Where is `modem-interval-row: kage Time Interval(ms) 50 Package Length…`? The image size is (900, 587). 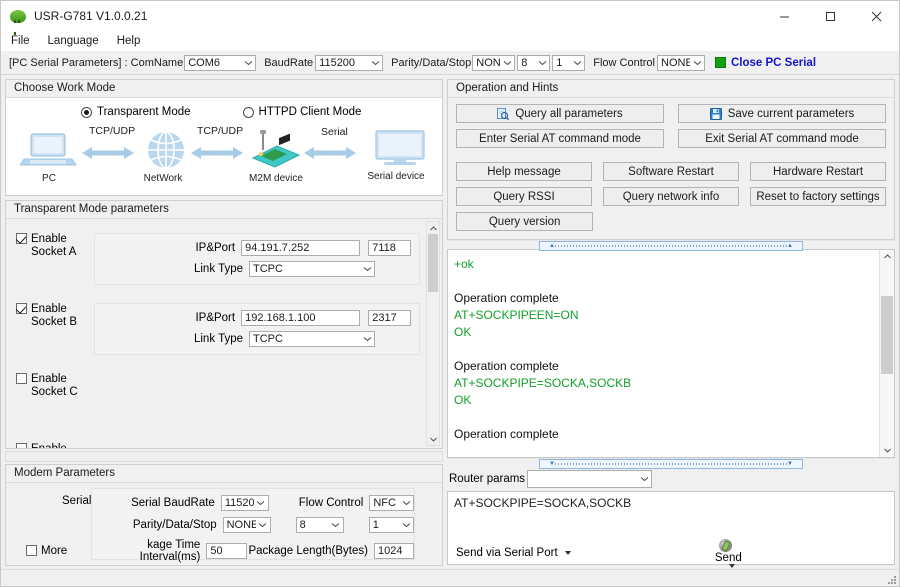
modem-interval-row: kage Time Interval(ms) 50 Package Length… is located at coordinates (253, 551).